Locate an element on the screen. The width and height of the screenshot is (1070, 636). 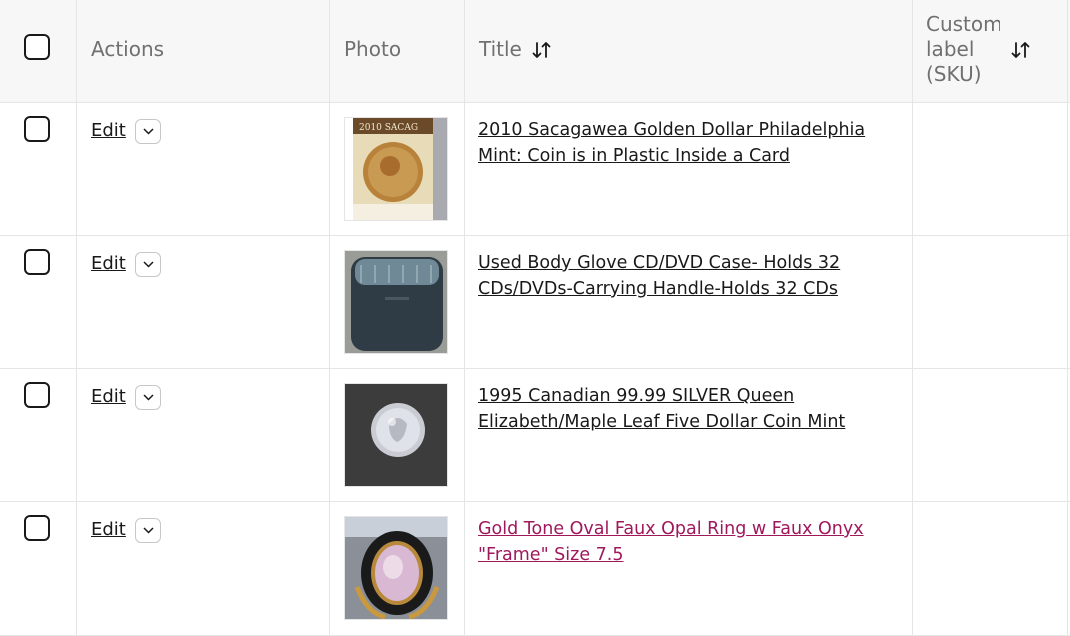
header-photo-cell: Photo is located at coordinates (397, 51).